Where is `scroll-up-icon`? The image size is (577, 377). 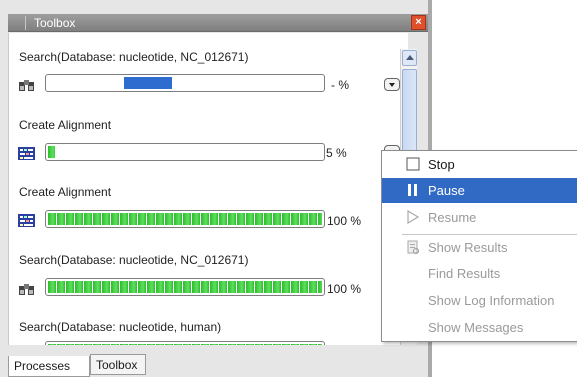 scroll-up-icon is located at coordinates (409, 58).